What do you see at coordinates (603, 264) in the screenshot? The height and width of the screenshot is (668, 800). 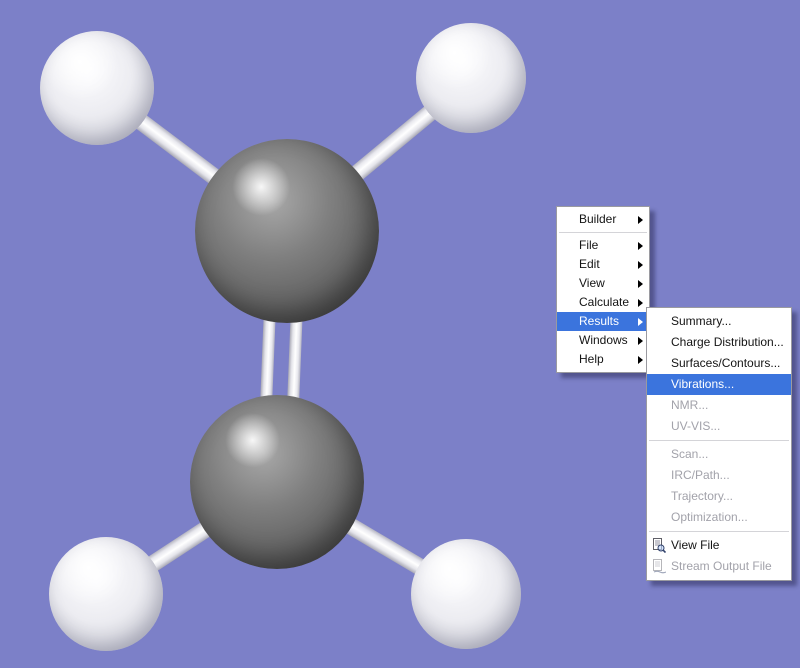 I see `menu-item-edit: Edit` at bounding box center [603, 264].